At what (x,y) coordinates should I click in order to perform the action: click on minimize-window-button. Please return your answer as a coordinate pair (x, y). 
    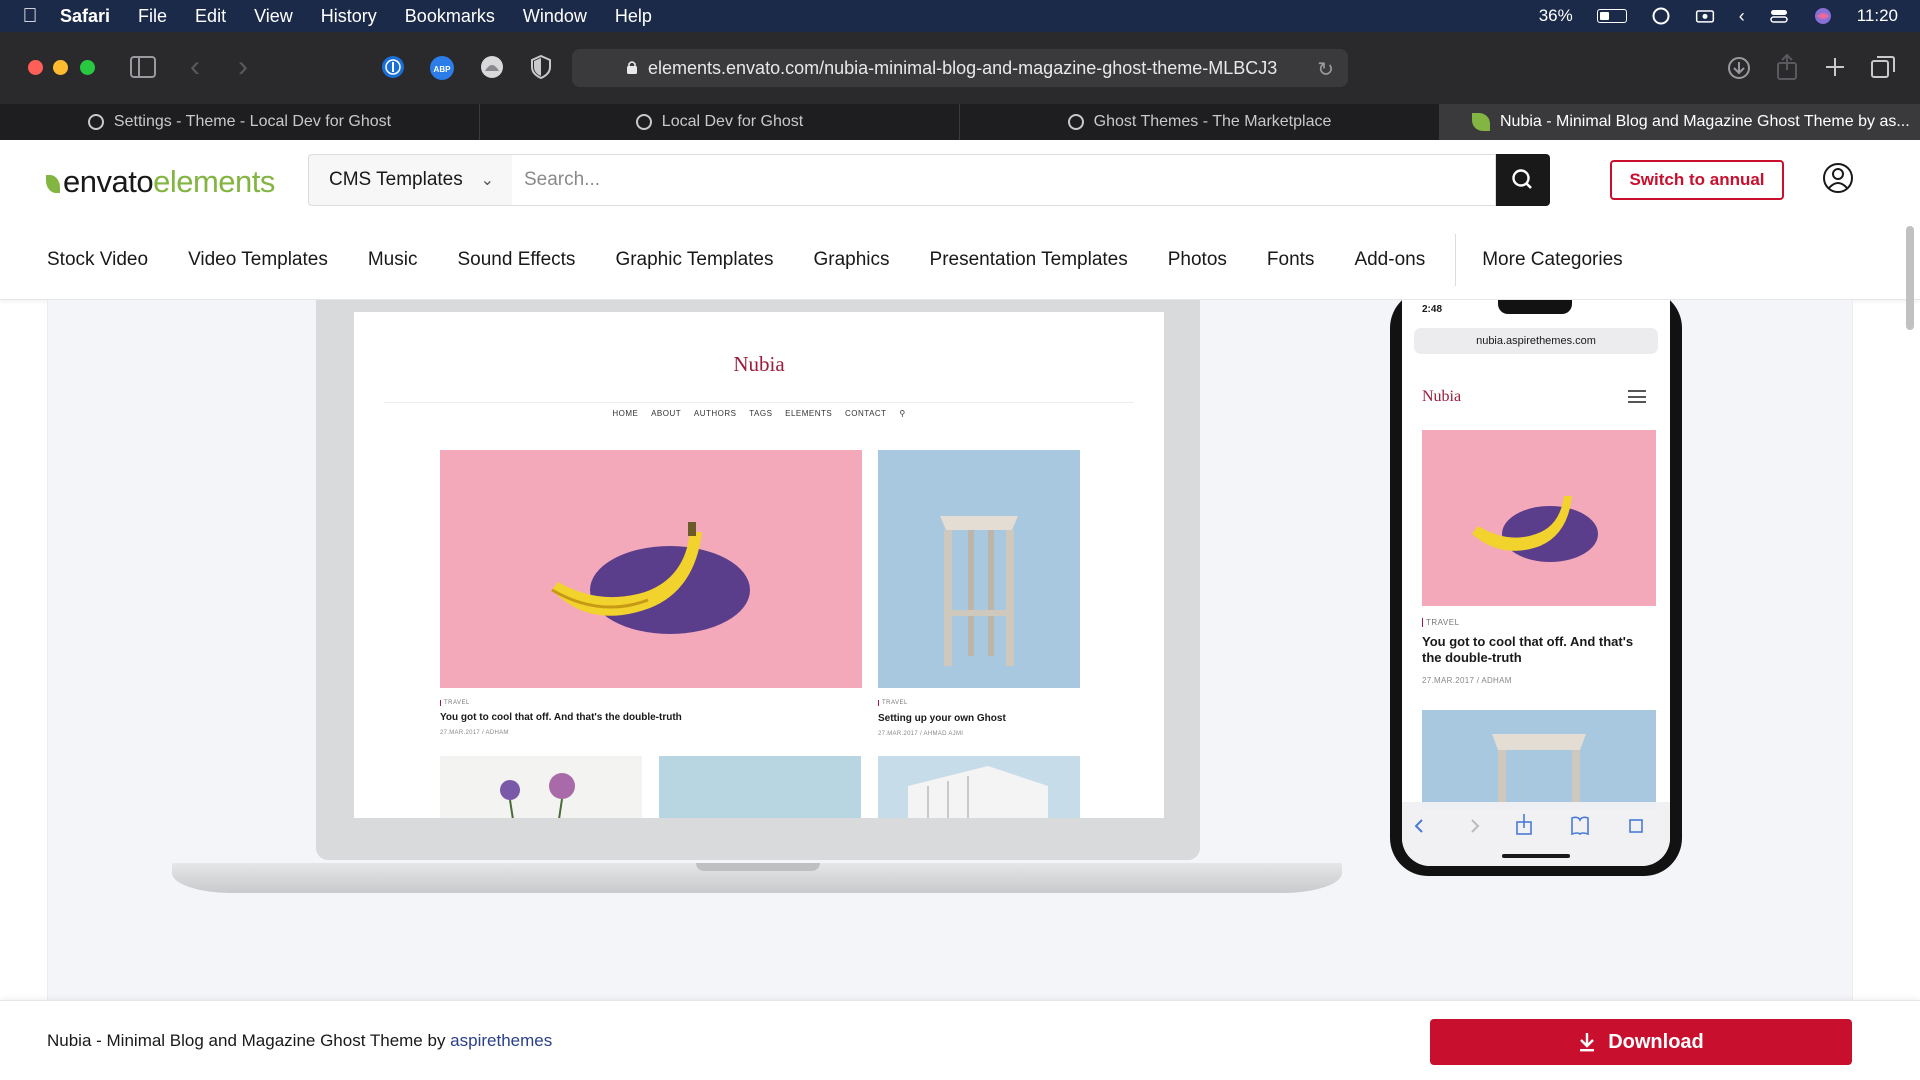
    Looking at the image, I should click on (60, 67).